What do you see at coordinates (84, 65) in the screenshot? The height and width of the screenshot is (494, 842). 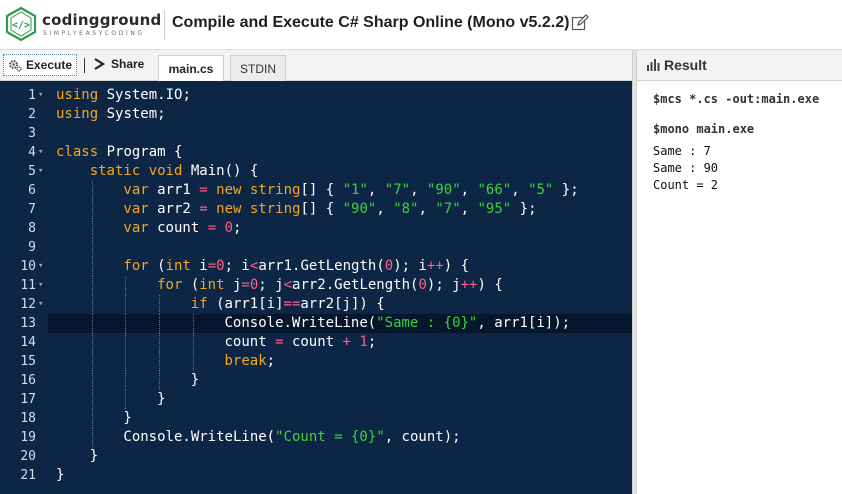 I see `toolbar-divider` at bounding box center [84, 65].